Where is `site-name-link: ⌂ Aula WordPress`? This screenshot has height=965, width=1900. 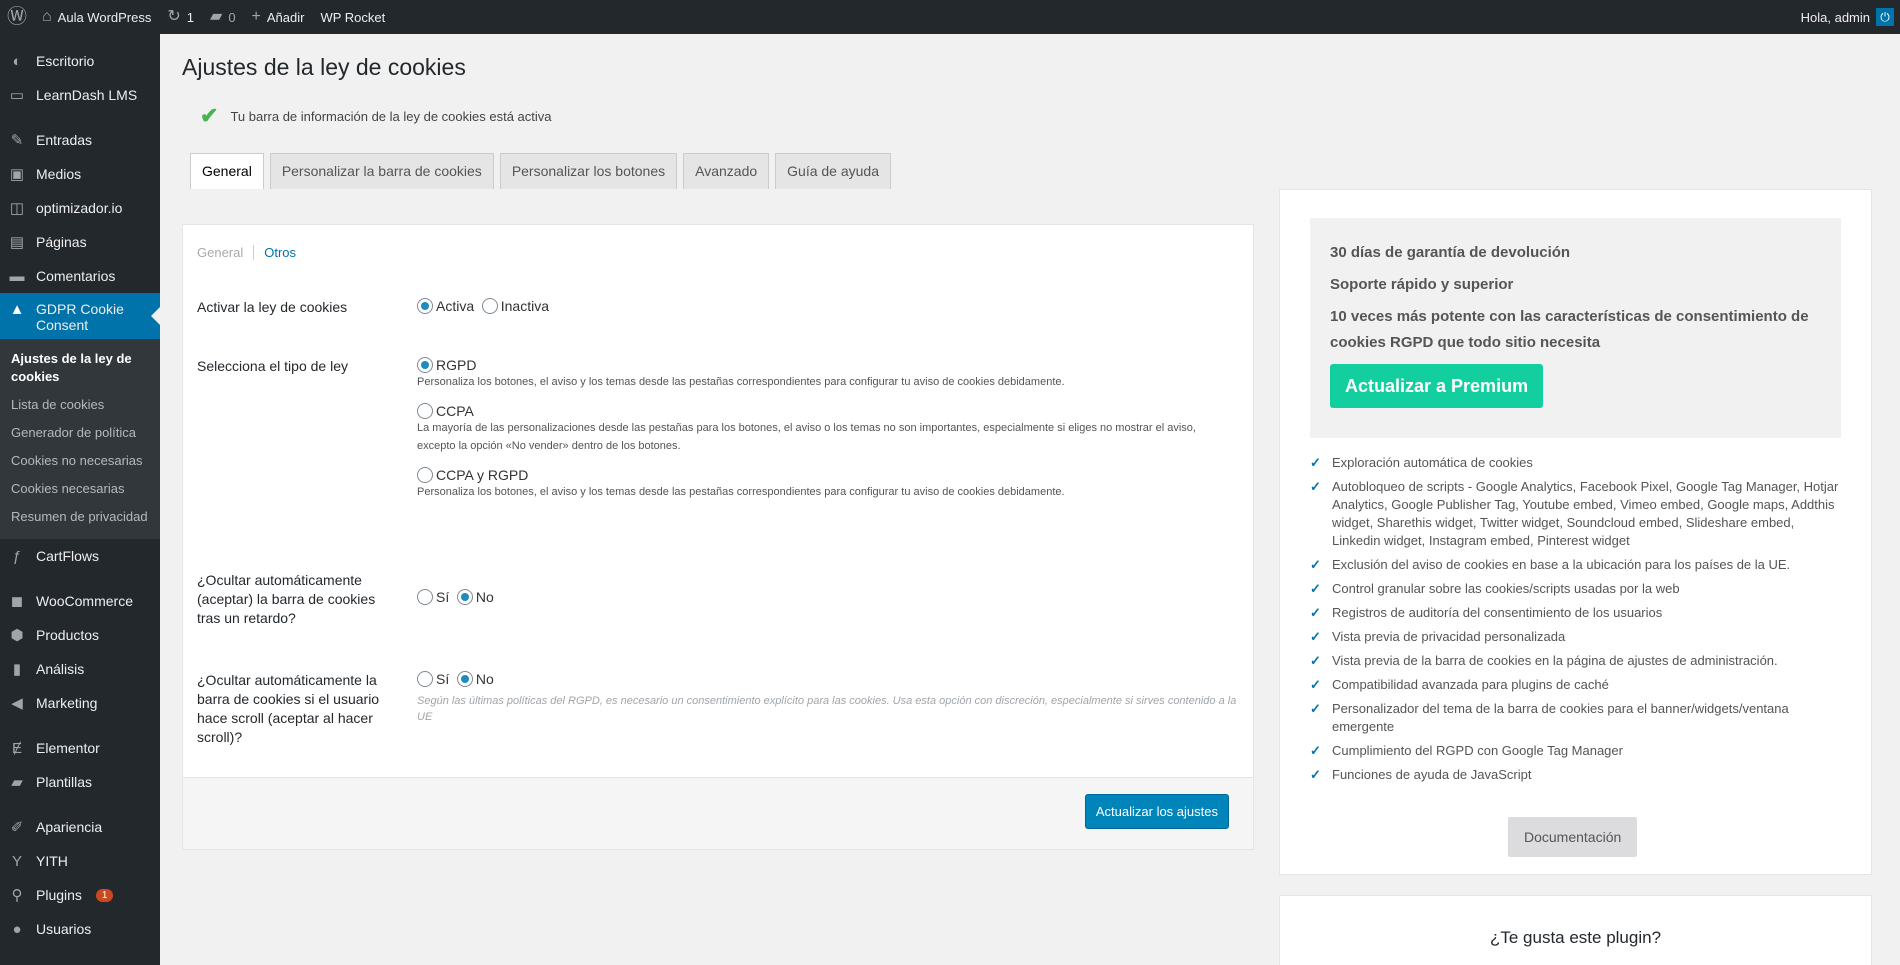 site-name-link: ⌂ Aula WordPress is located at coordinates (96, 17).